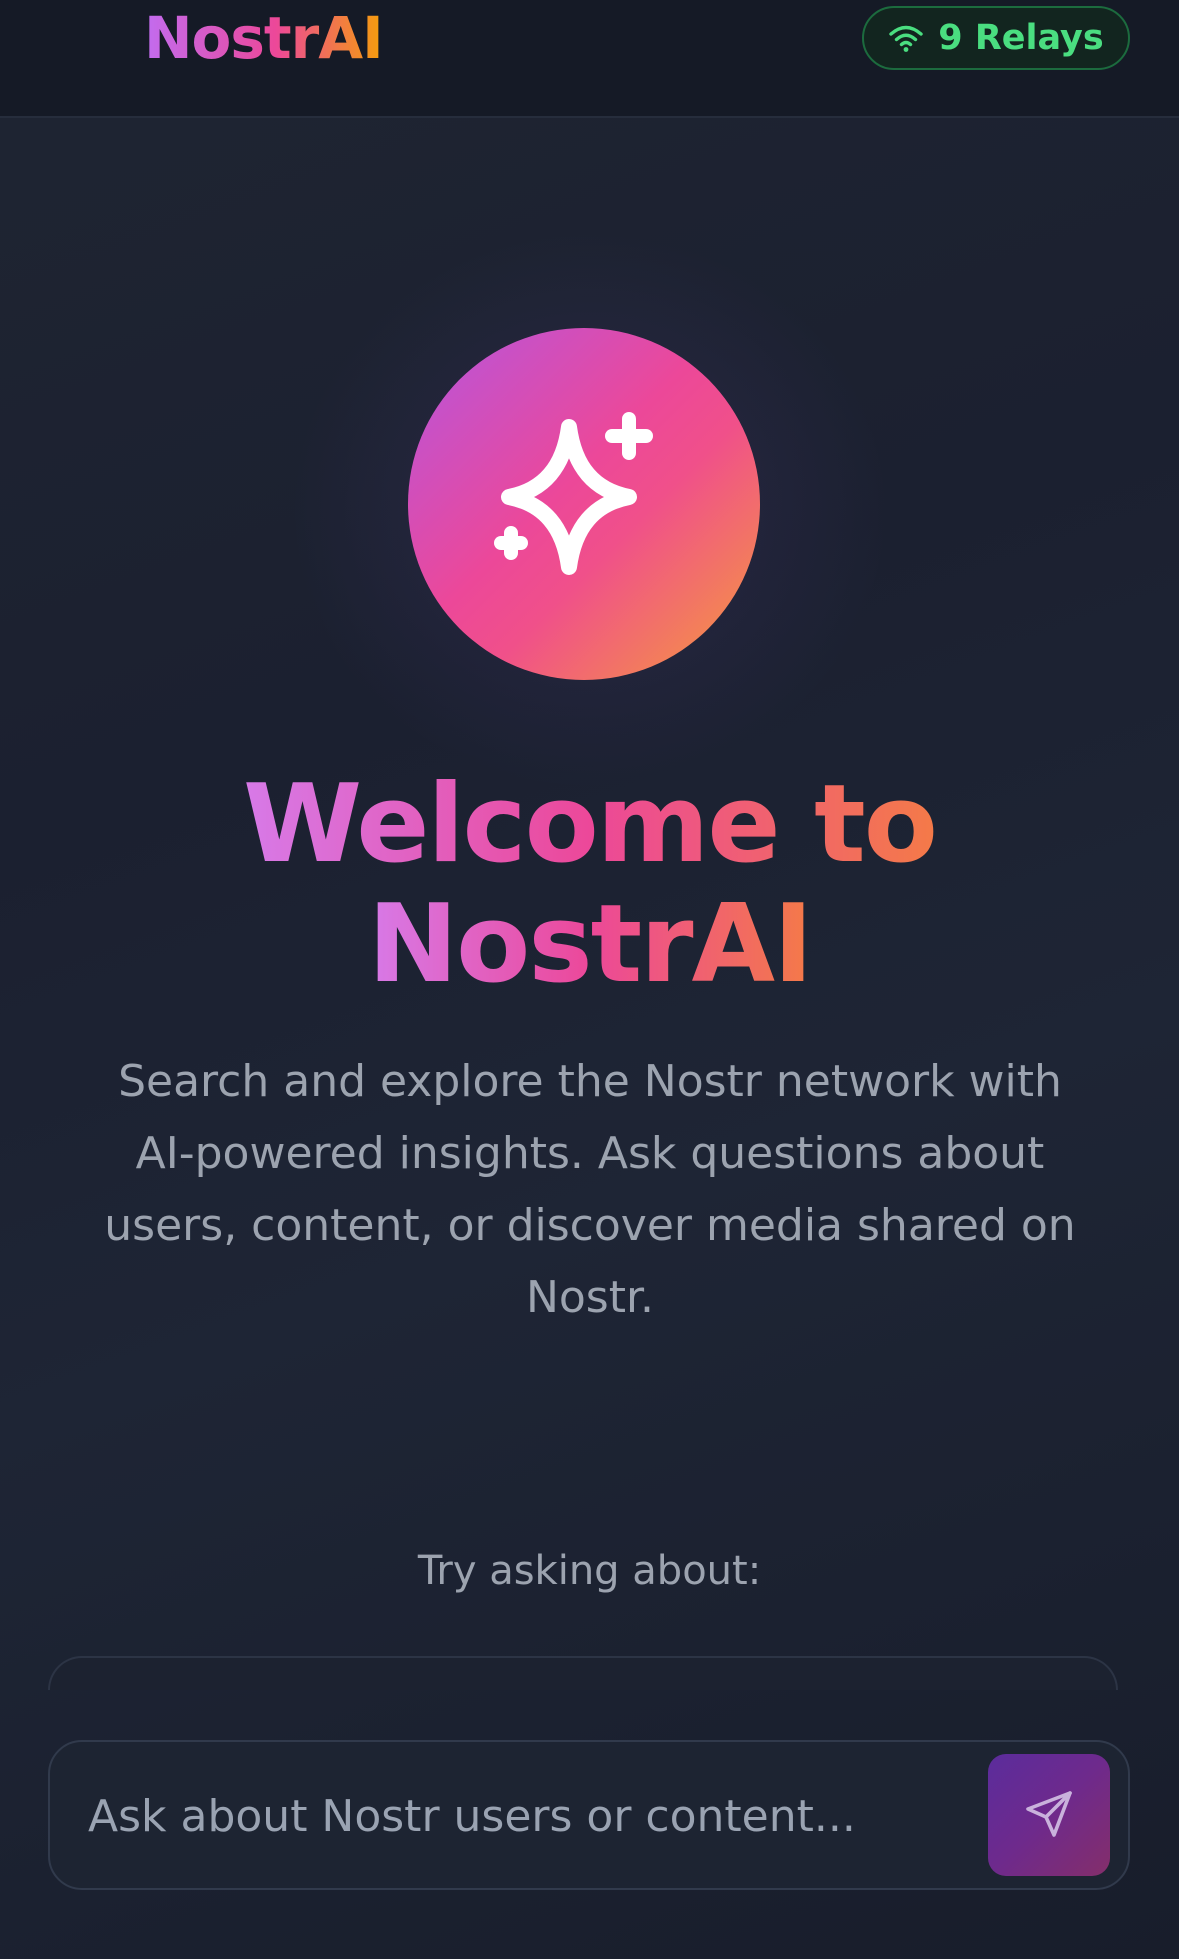 This screenshot has width=1179, height=1959. I want to click on chat-composer, so click(589, 1815).